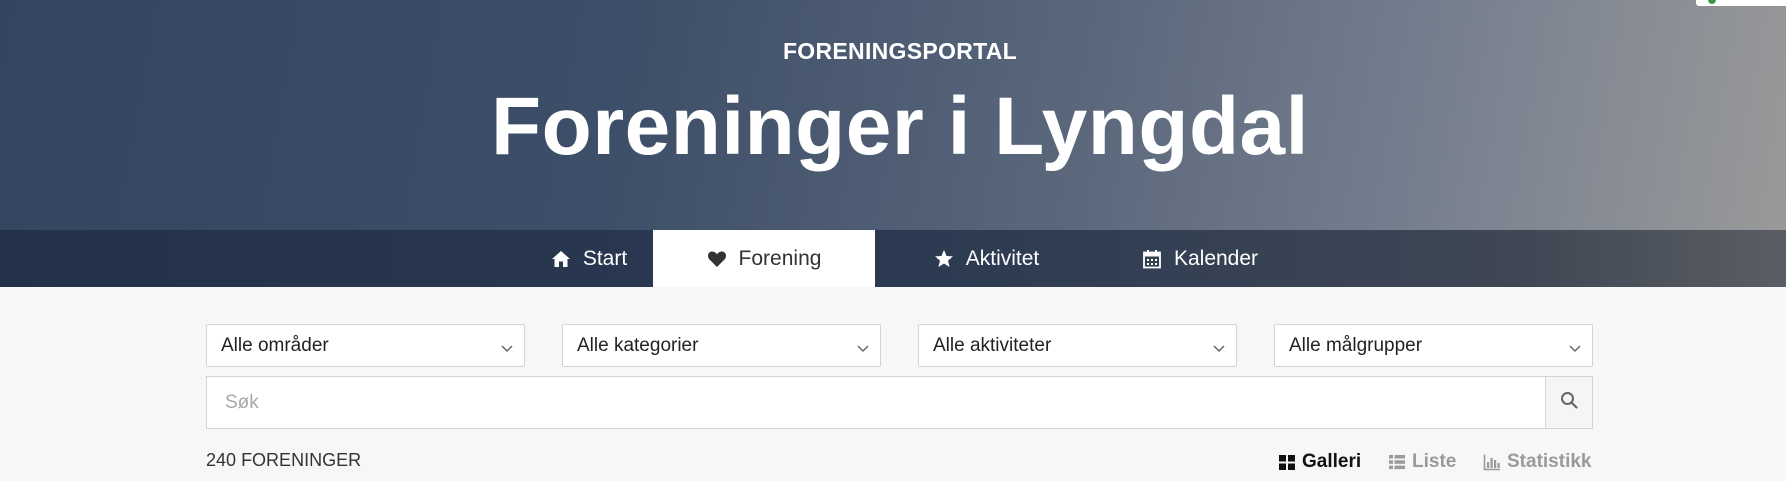 This screenshot has width=1786, height=481. Describe the element at coordinates (1287, 462) in the screenshot. I see `grid-icon` at that location.